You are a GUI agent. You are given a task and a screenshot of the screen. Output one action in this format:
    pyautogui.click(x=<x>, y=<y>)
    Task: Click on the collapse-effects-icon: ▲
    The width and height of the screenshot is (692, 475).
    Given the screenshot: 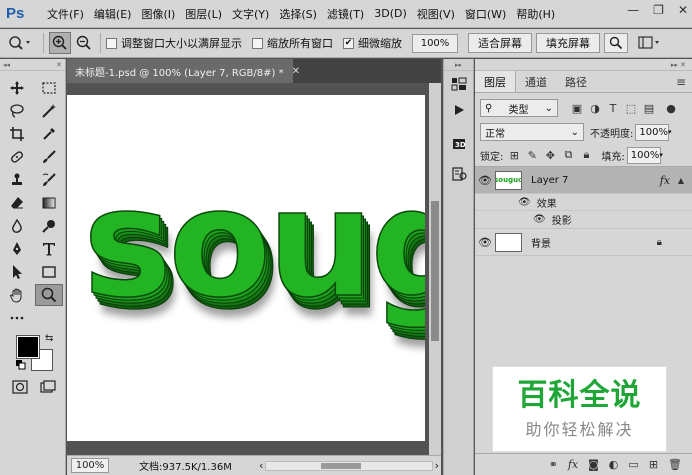 What is the action you would take?
    pyautogui.click(x=681, y=180)
    